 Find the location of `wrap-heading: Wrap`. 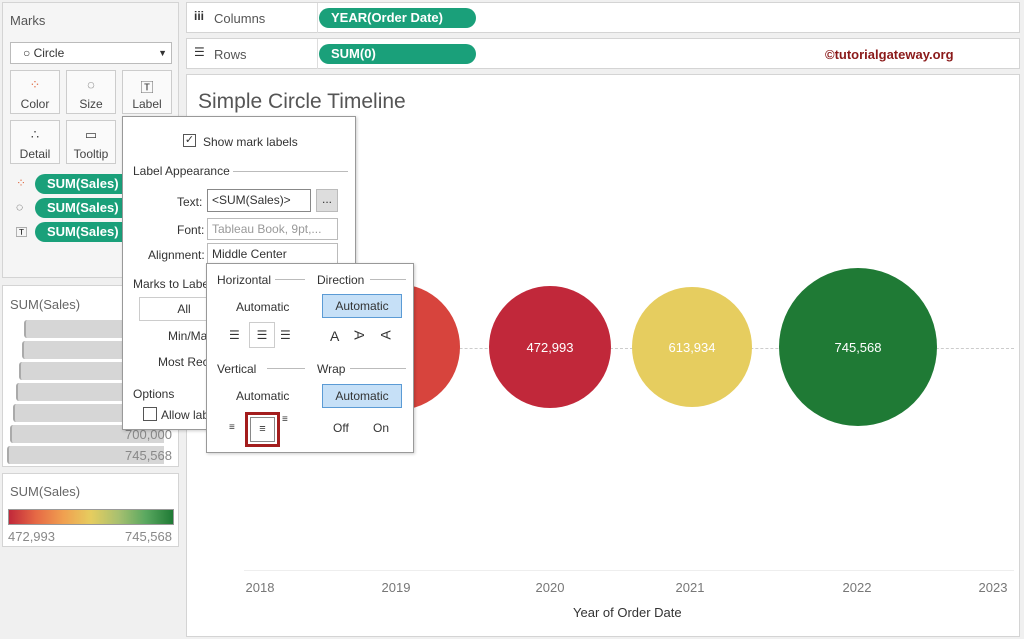

wrap-heading: Wrap is located at coordinates (331, 369).